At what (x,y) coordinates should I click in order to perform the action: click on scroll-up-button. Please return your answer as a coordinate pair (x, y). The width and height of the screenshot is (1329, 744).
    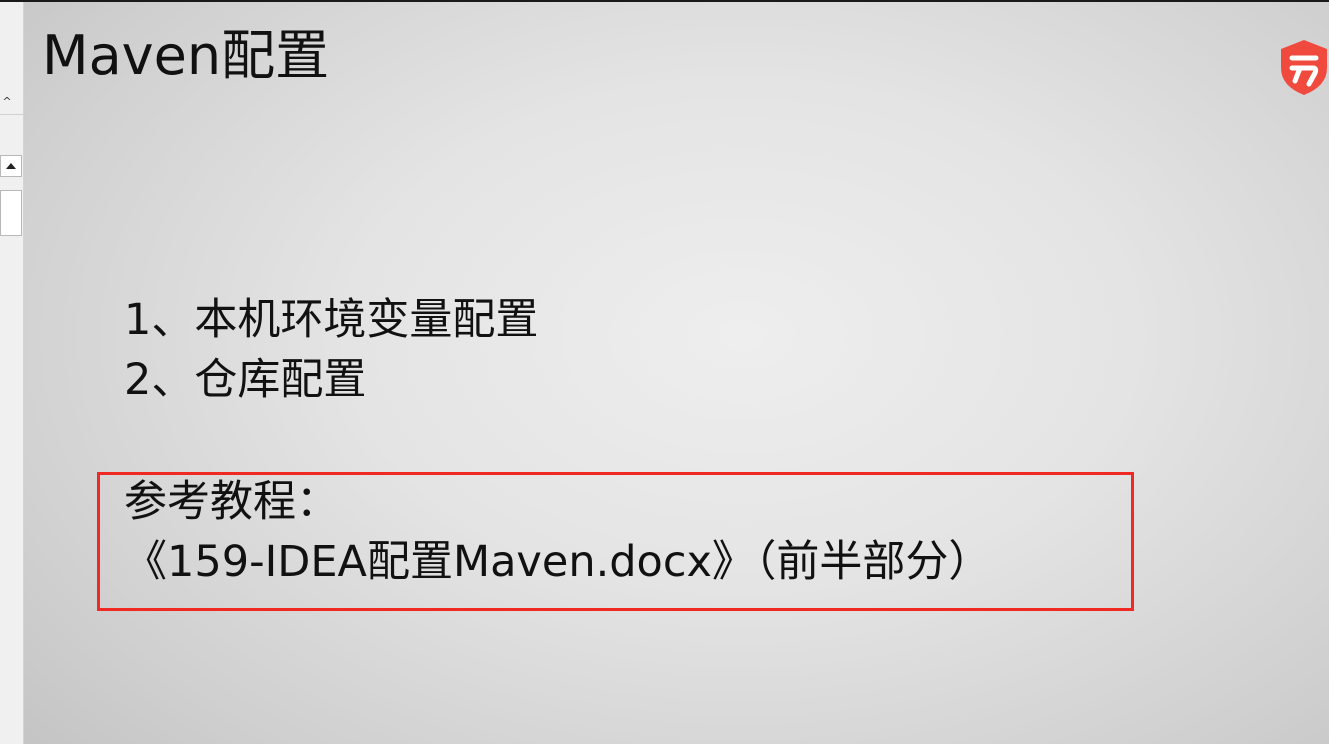
    Looking at the image, I should click on (11, 166).